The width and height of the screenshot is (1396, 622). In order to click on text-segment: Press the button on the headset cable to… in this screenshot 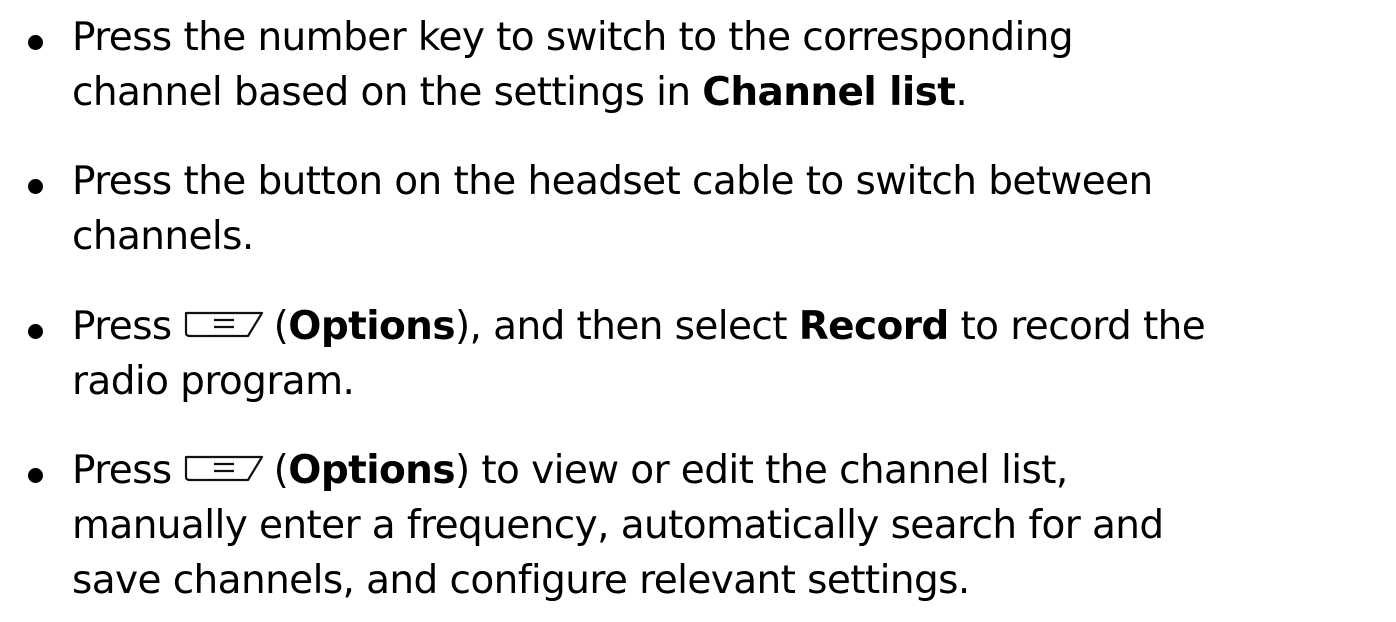, I will do `click(612, 181)`.